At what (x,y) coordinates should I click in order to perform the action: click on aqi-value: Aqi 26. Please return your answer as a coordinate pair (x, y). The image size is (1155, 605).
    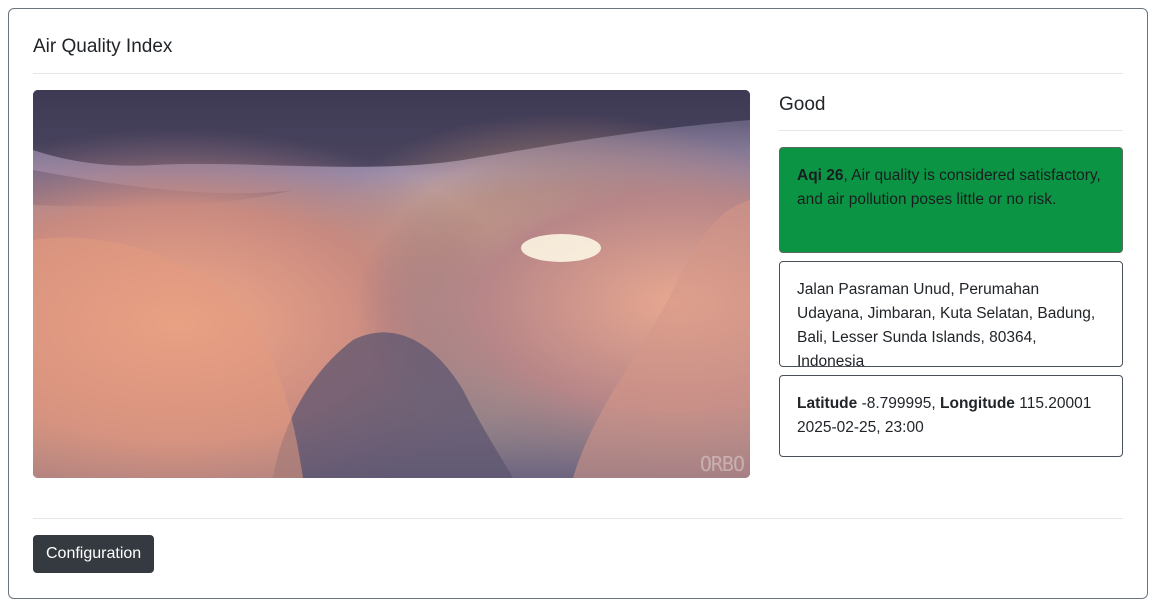
    Looking at the image, I should click on (820, 175).